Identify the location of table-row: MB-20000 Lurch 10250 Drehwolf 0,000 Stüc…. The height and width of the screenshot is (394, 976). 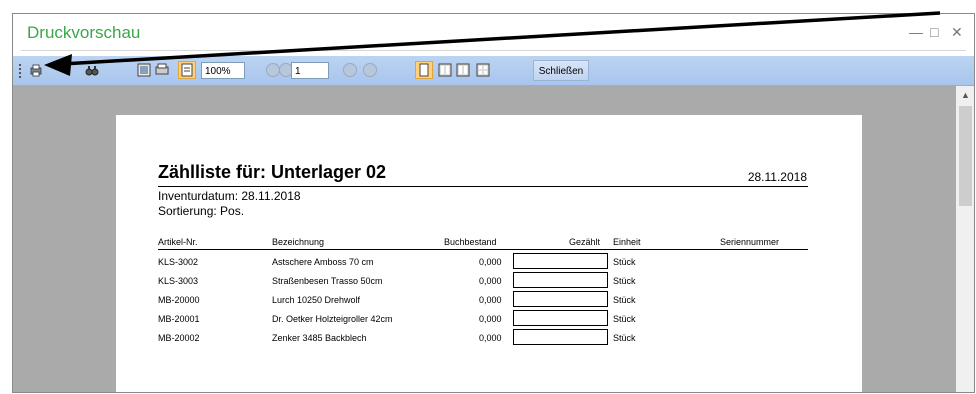
(489, 300).